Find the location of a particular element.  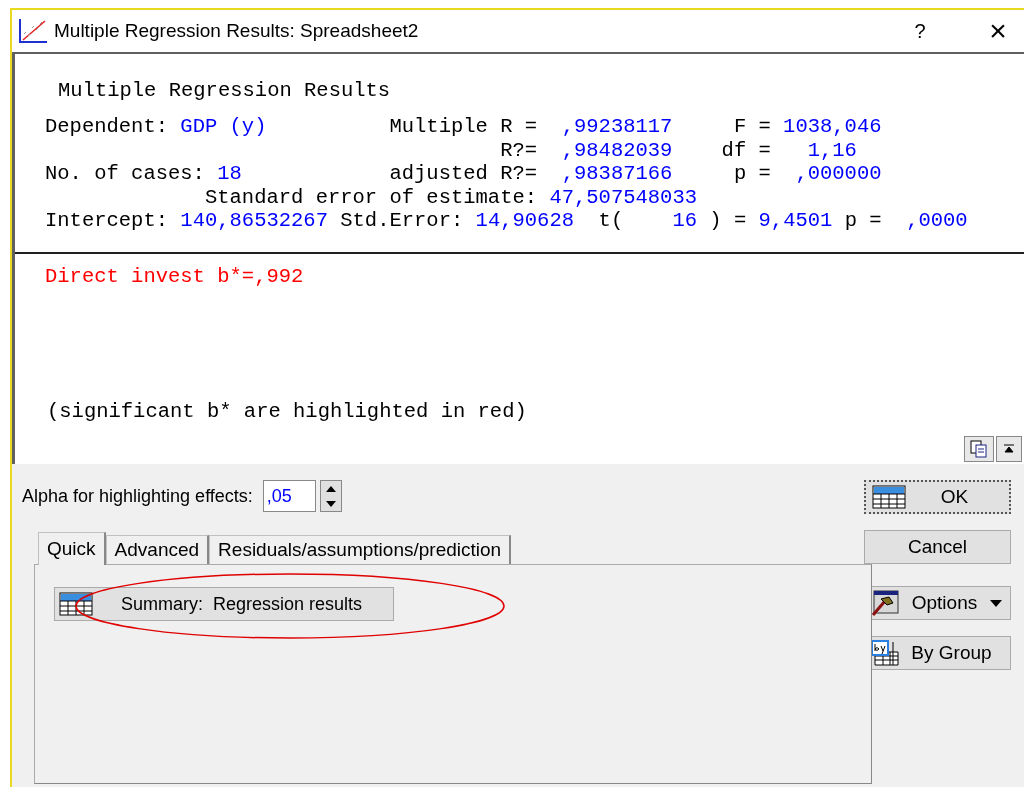

alpha-label: Alpha for highlighting effects: is located at coordinates (137, 496).